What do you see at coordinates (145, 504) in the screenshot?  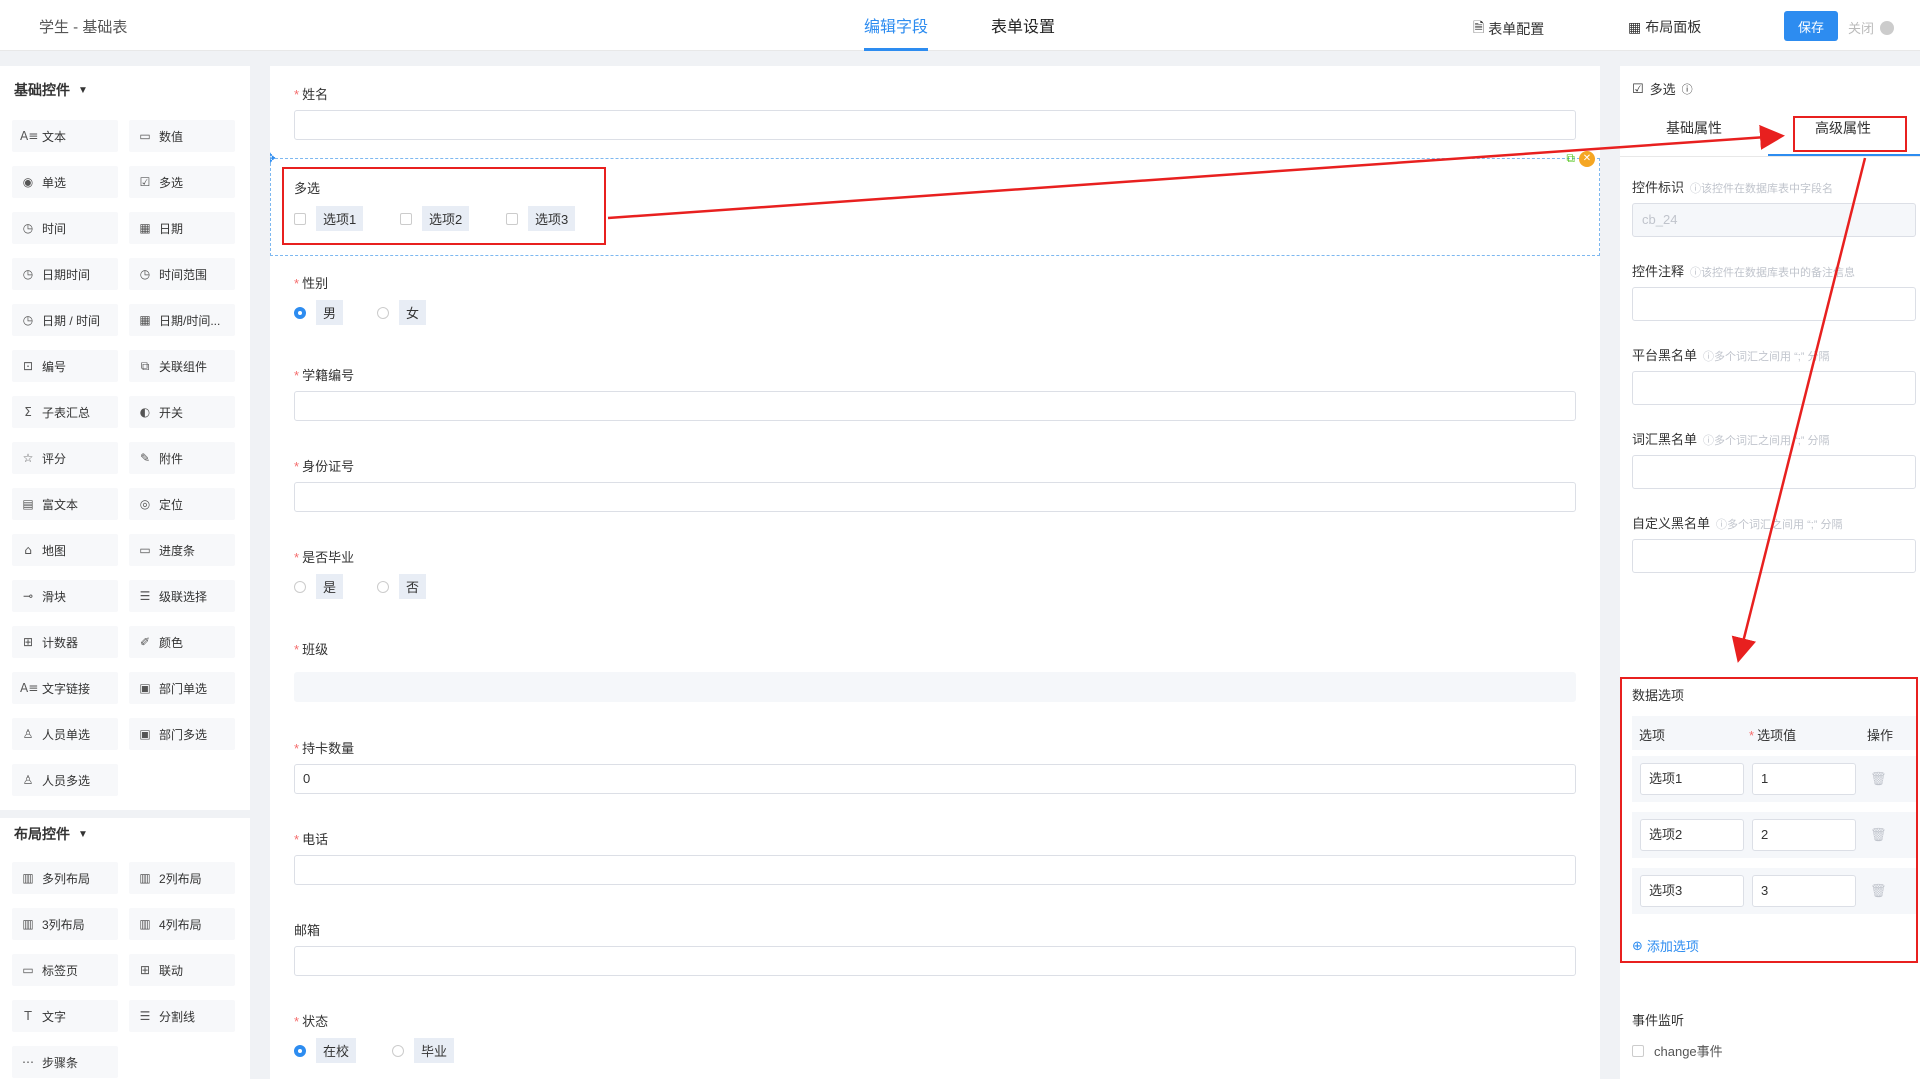 I see `location-icon: ◎` at bounding box center [145, 504].